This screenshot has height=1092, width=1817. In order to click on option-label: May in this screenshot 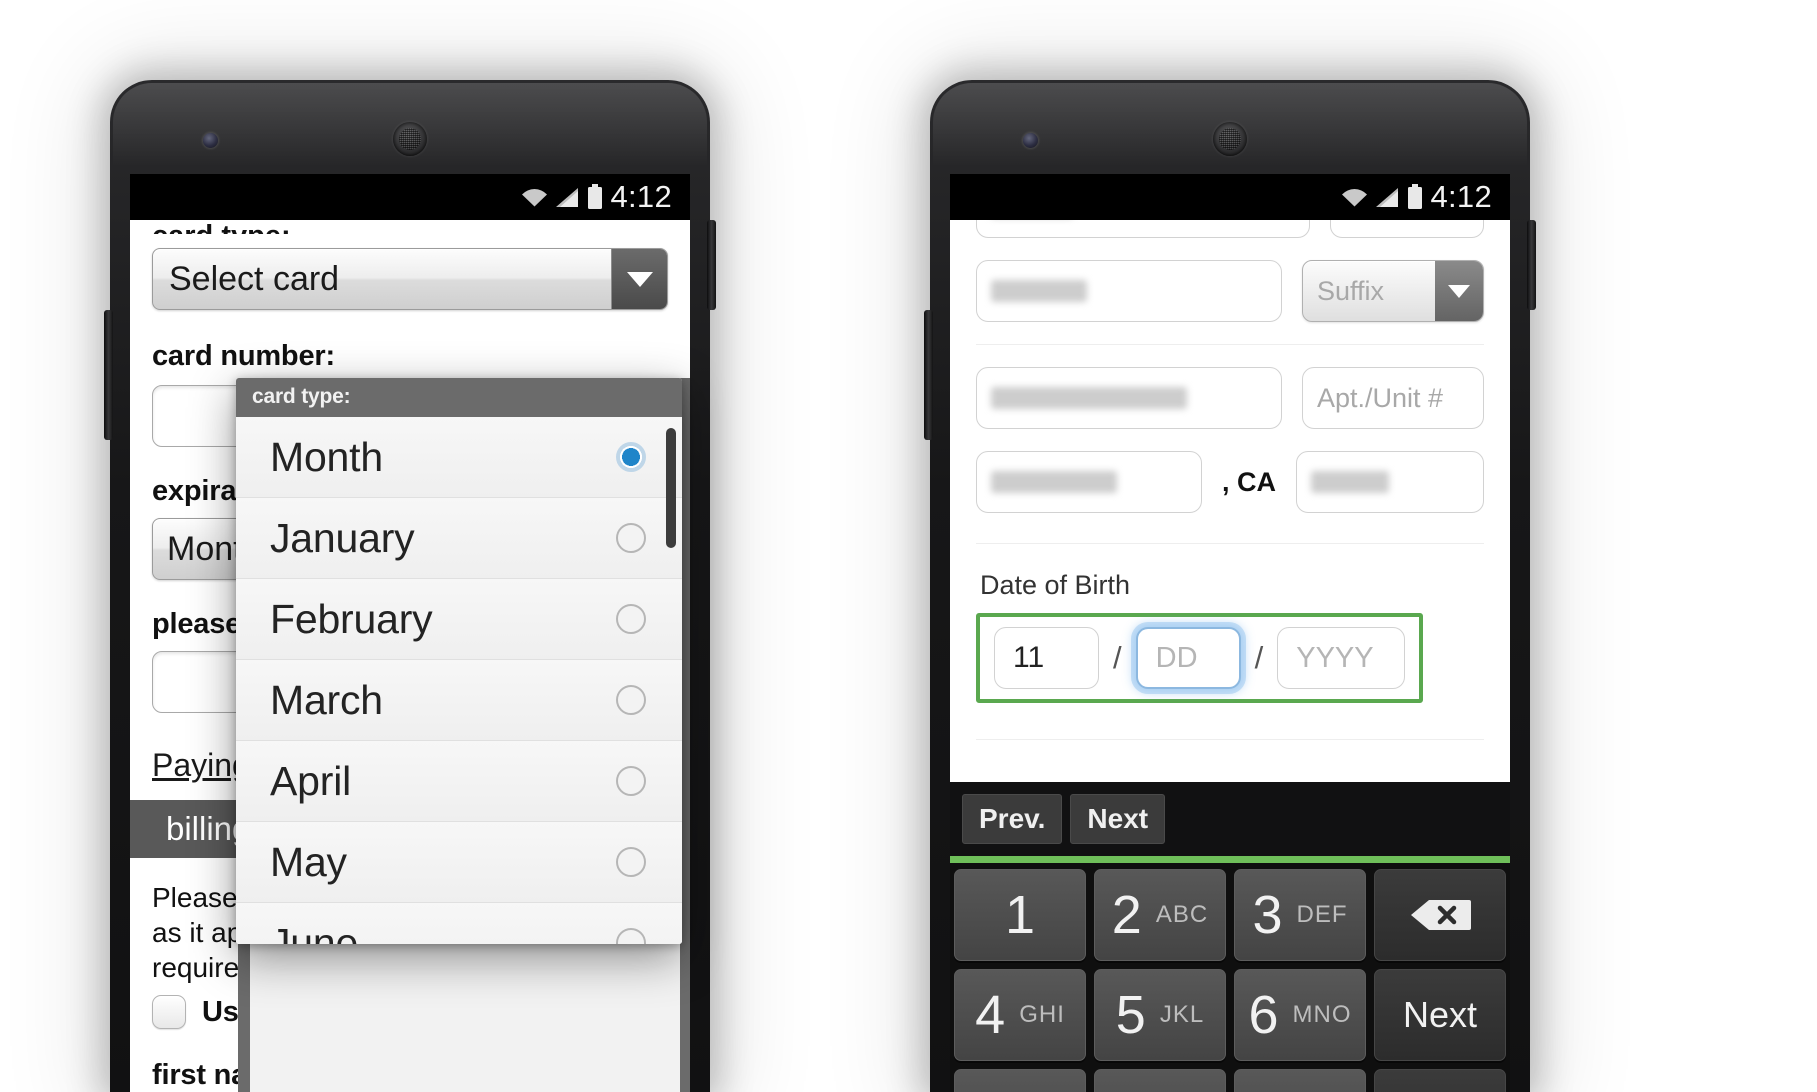, I will do `click(308, 861)`.